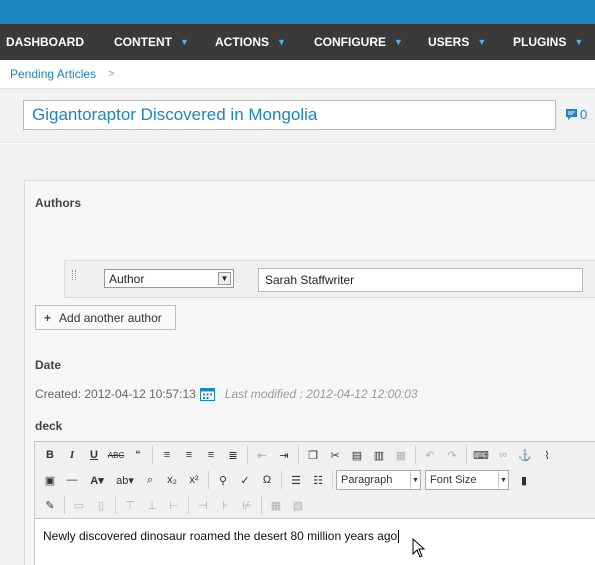  Describe the element at coordinates (452, 455) in the screenshot. I see `redo-icon: ↷` at that location.